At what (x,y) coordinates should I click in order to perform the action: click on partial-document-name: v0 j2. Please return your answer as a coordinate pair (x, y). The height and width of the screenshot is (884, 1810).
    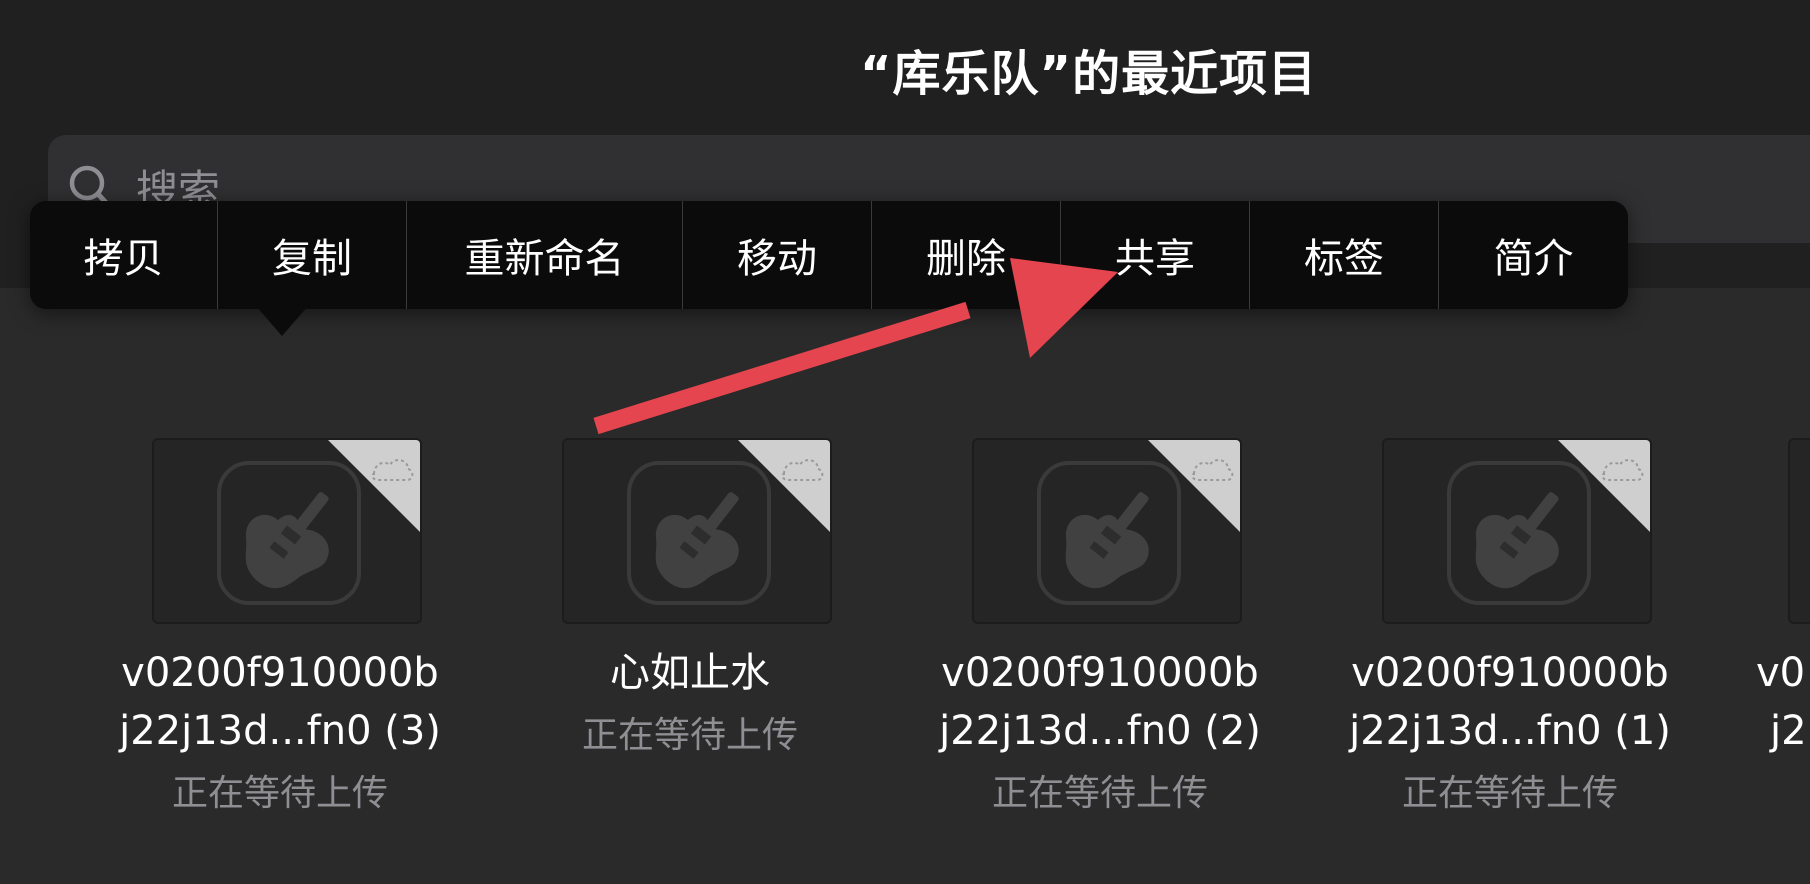
    Looking at the image, I should click on (1781, 702).